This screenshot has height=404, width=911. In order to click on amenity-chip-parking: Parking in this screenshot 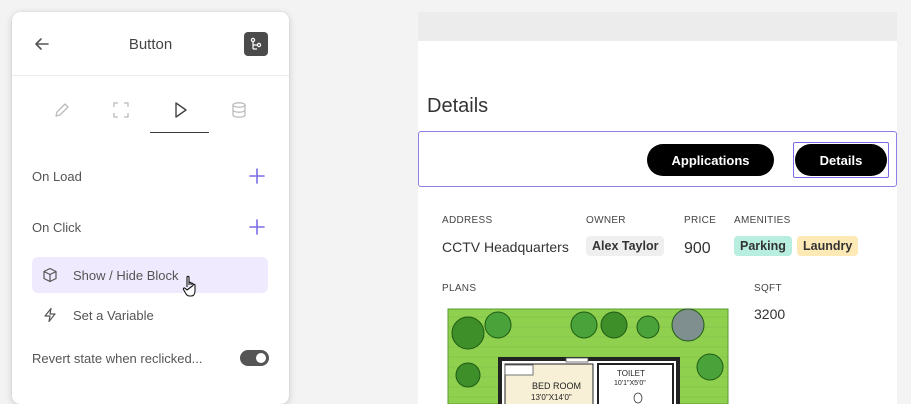, I will do `click(763, 246)`.